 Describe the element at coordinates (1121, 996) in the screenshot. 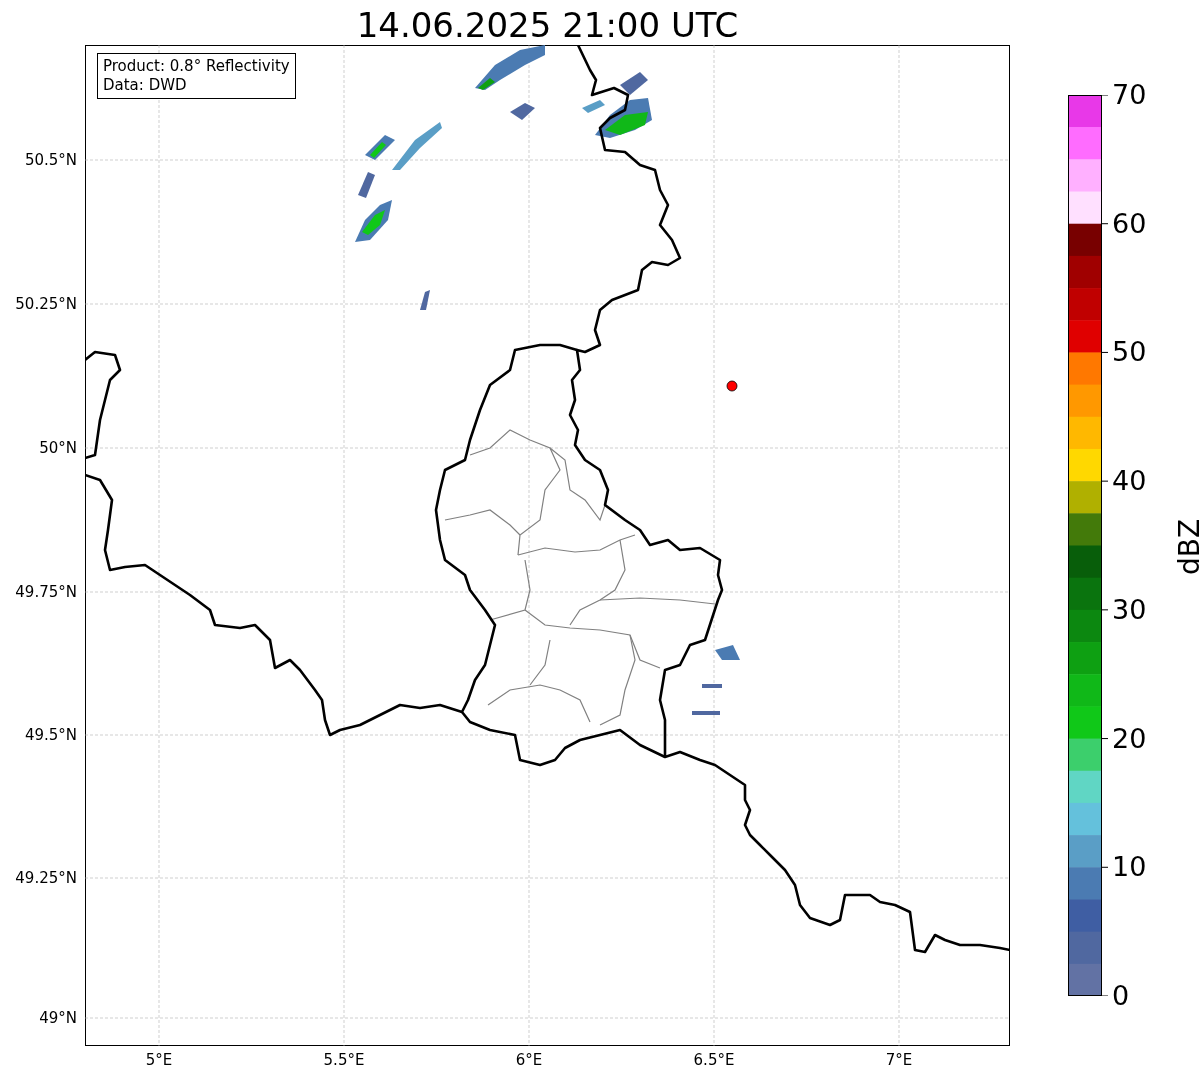

I see `colorbar-tick-label: 0` at that location.